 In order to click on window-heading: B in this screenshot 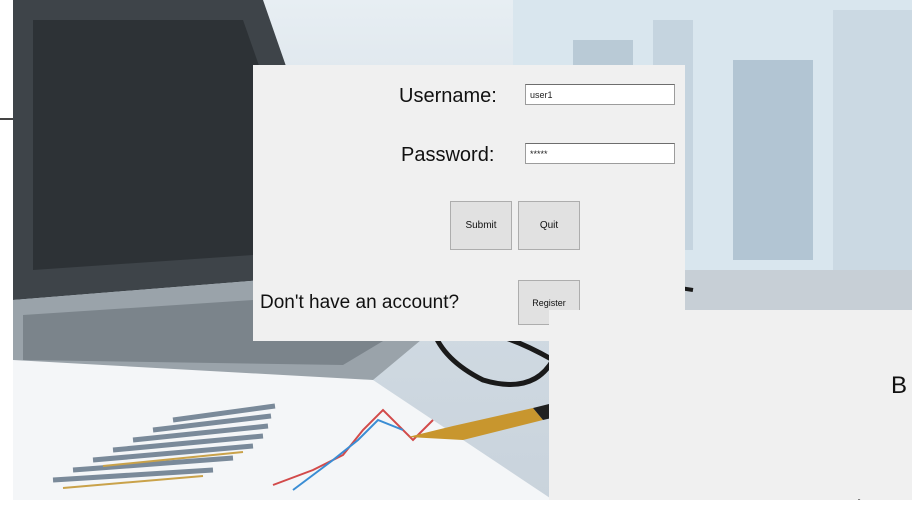, I will do `click(899, 385)`.